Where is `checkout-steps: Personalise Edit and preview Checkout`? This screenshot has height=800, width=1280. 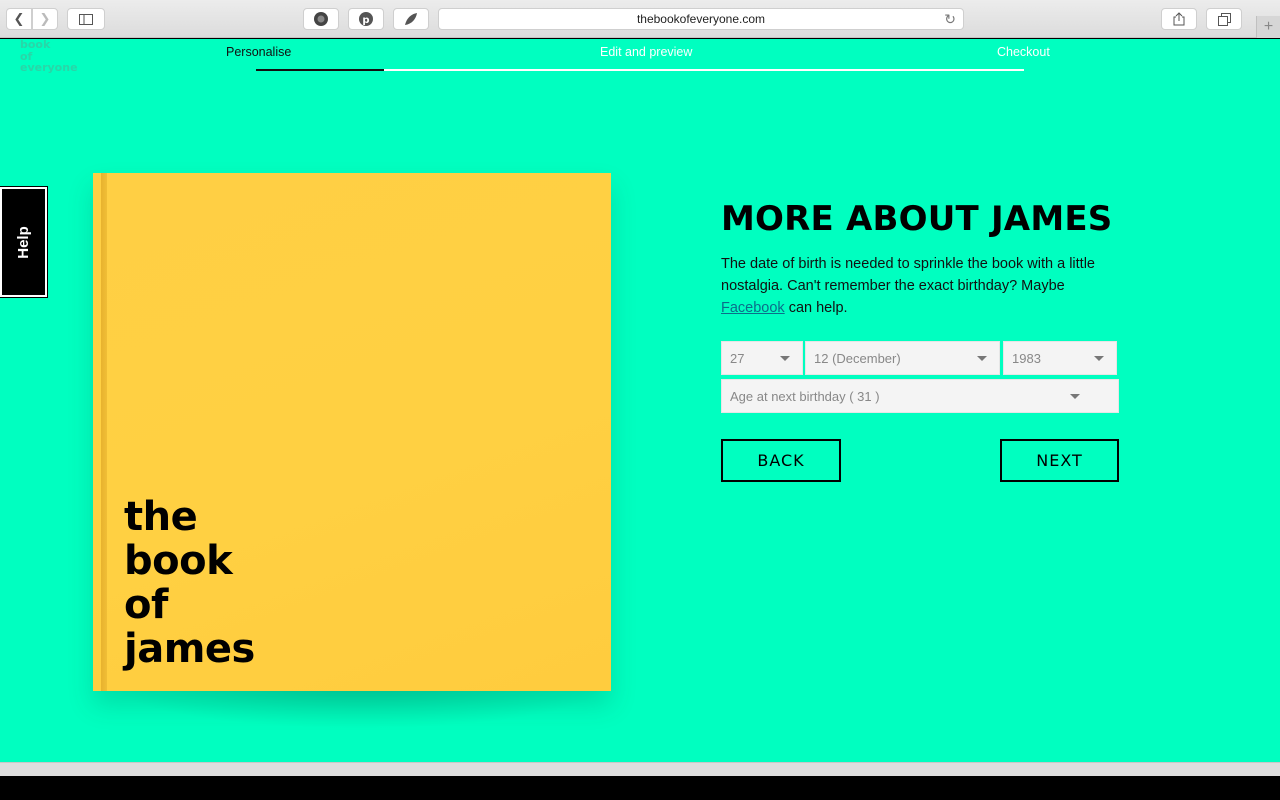
checkout-steps: Personalise Edit and preview Checkout is located at coordinates (640, 59).